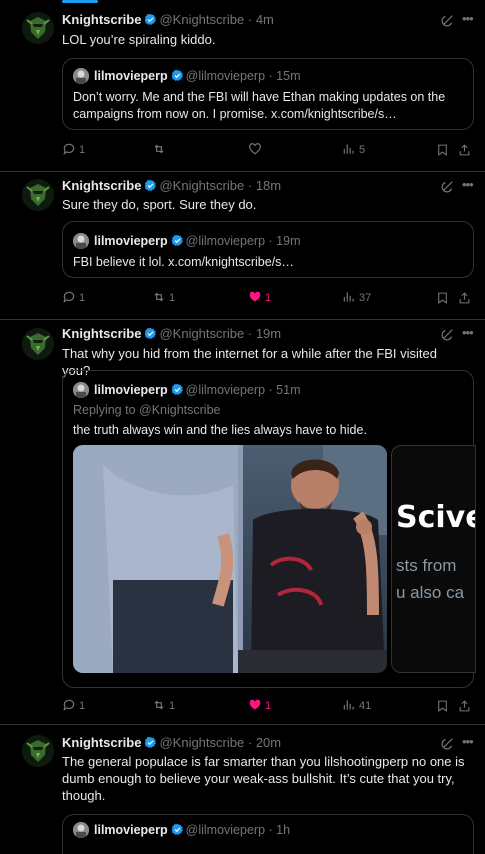 This screenshot has height=854, width=485. Describe the element at coordinates (147, 410) in the screenshot. I see `replying-to-label: Replying to @Knightscribe` at that location.